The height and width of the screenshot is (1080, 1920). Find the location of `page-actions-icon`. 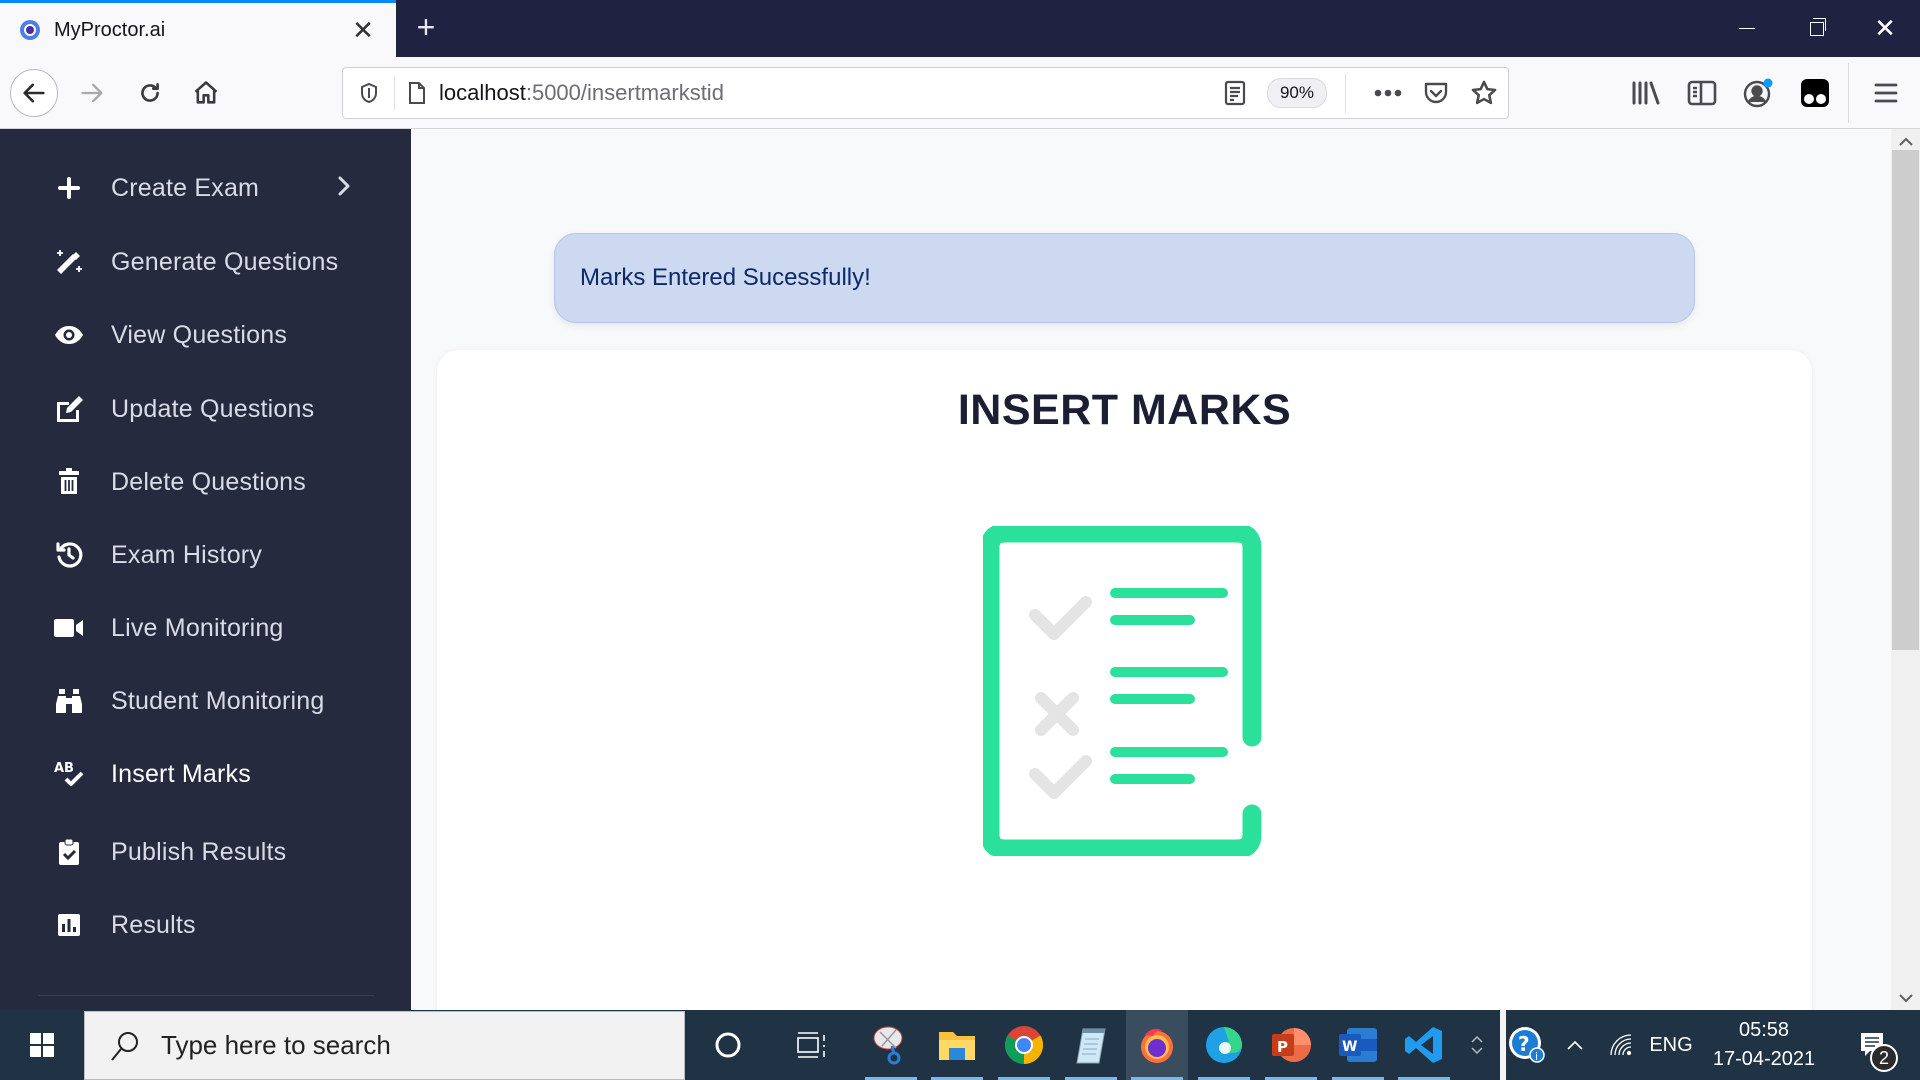

page-actions-icon is located at coordinates (1388, 93).